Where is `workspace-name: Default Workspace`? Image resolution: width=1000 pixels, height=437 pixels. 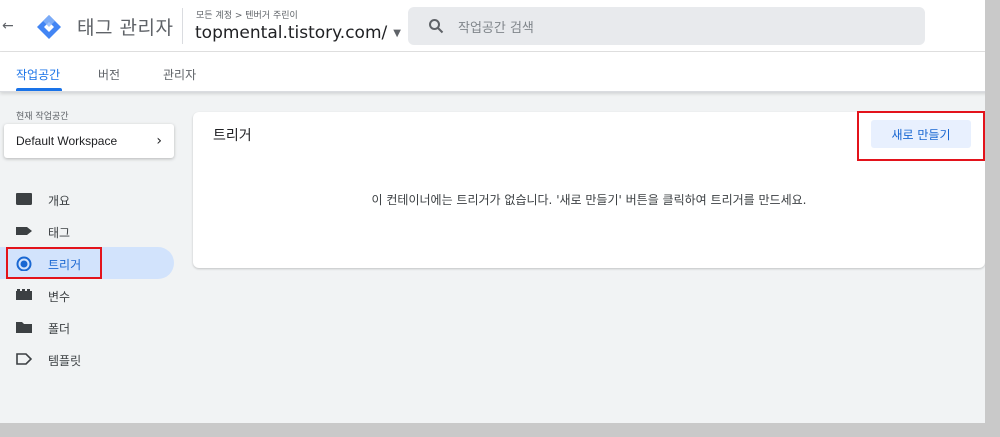 workspace-name: Default Workspace is located at coordinates (67, 141).